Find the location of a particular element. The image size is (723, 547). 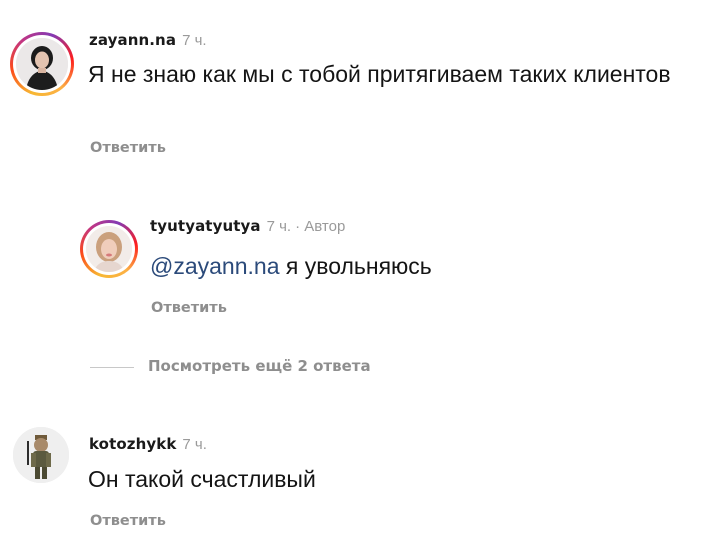

comment-username: zayann.na is located at coordinates (132, 40).